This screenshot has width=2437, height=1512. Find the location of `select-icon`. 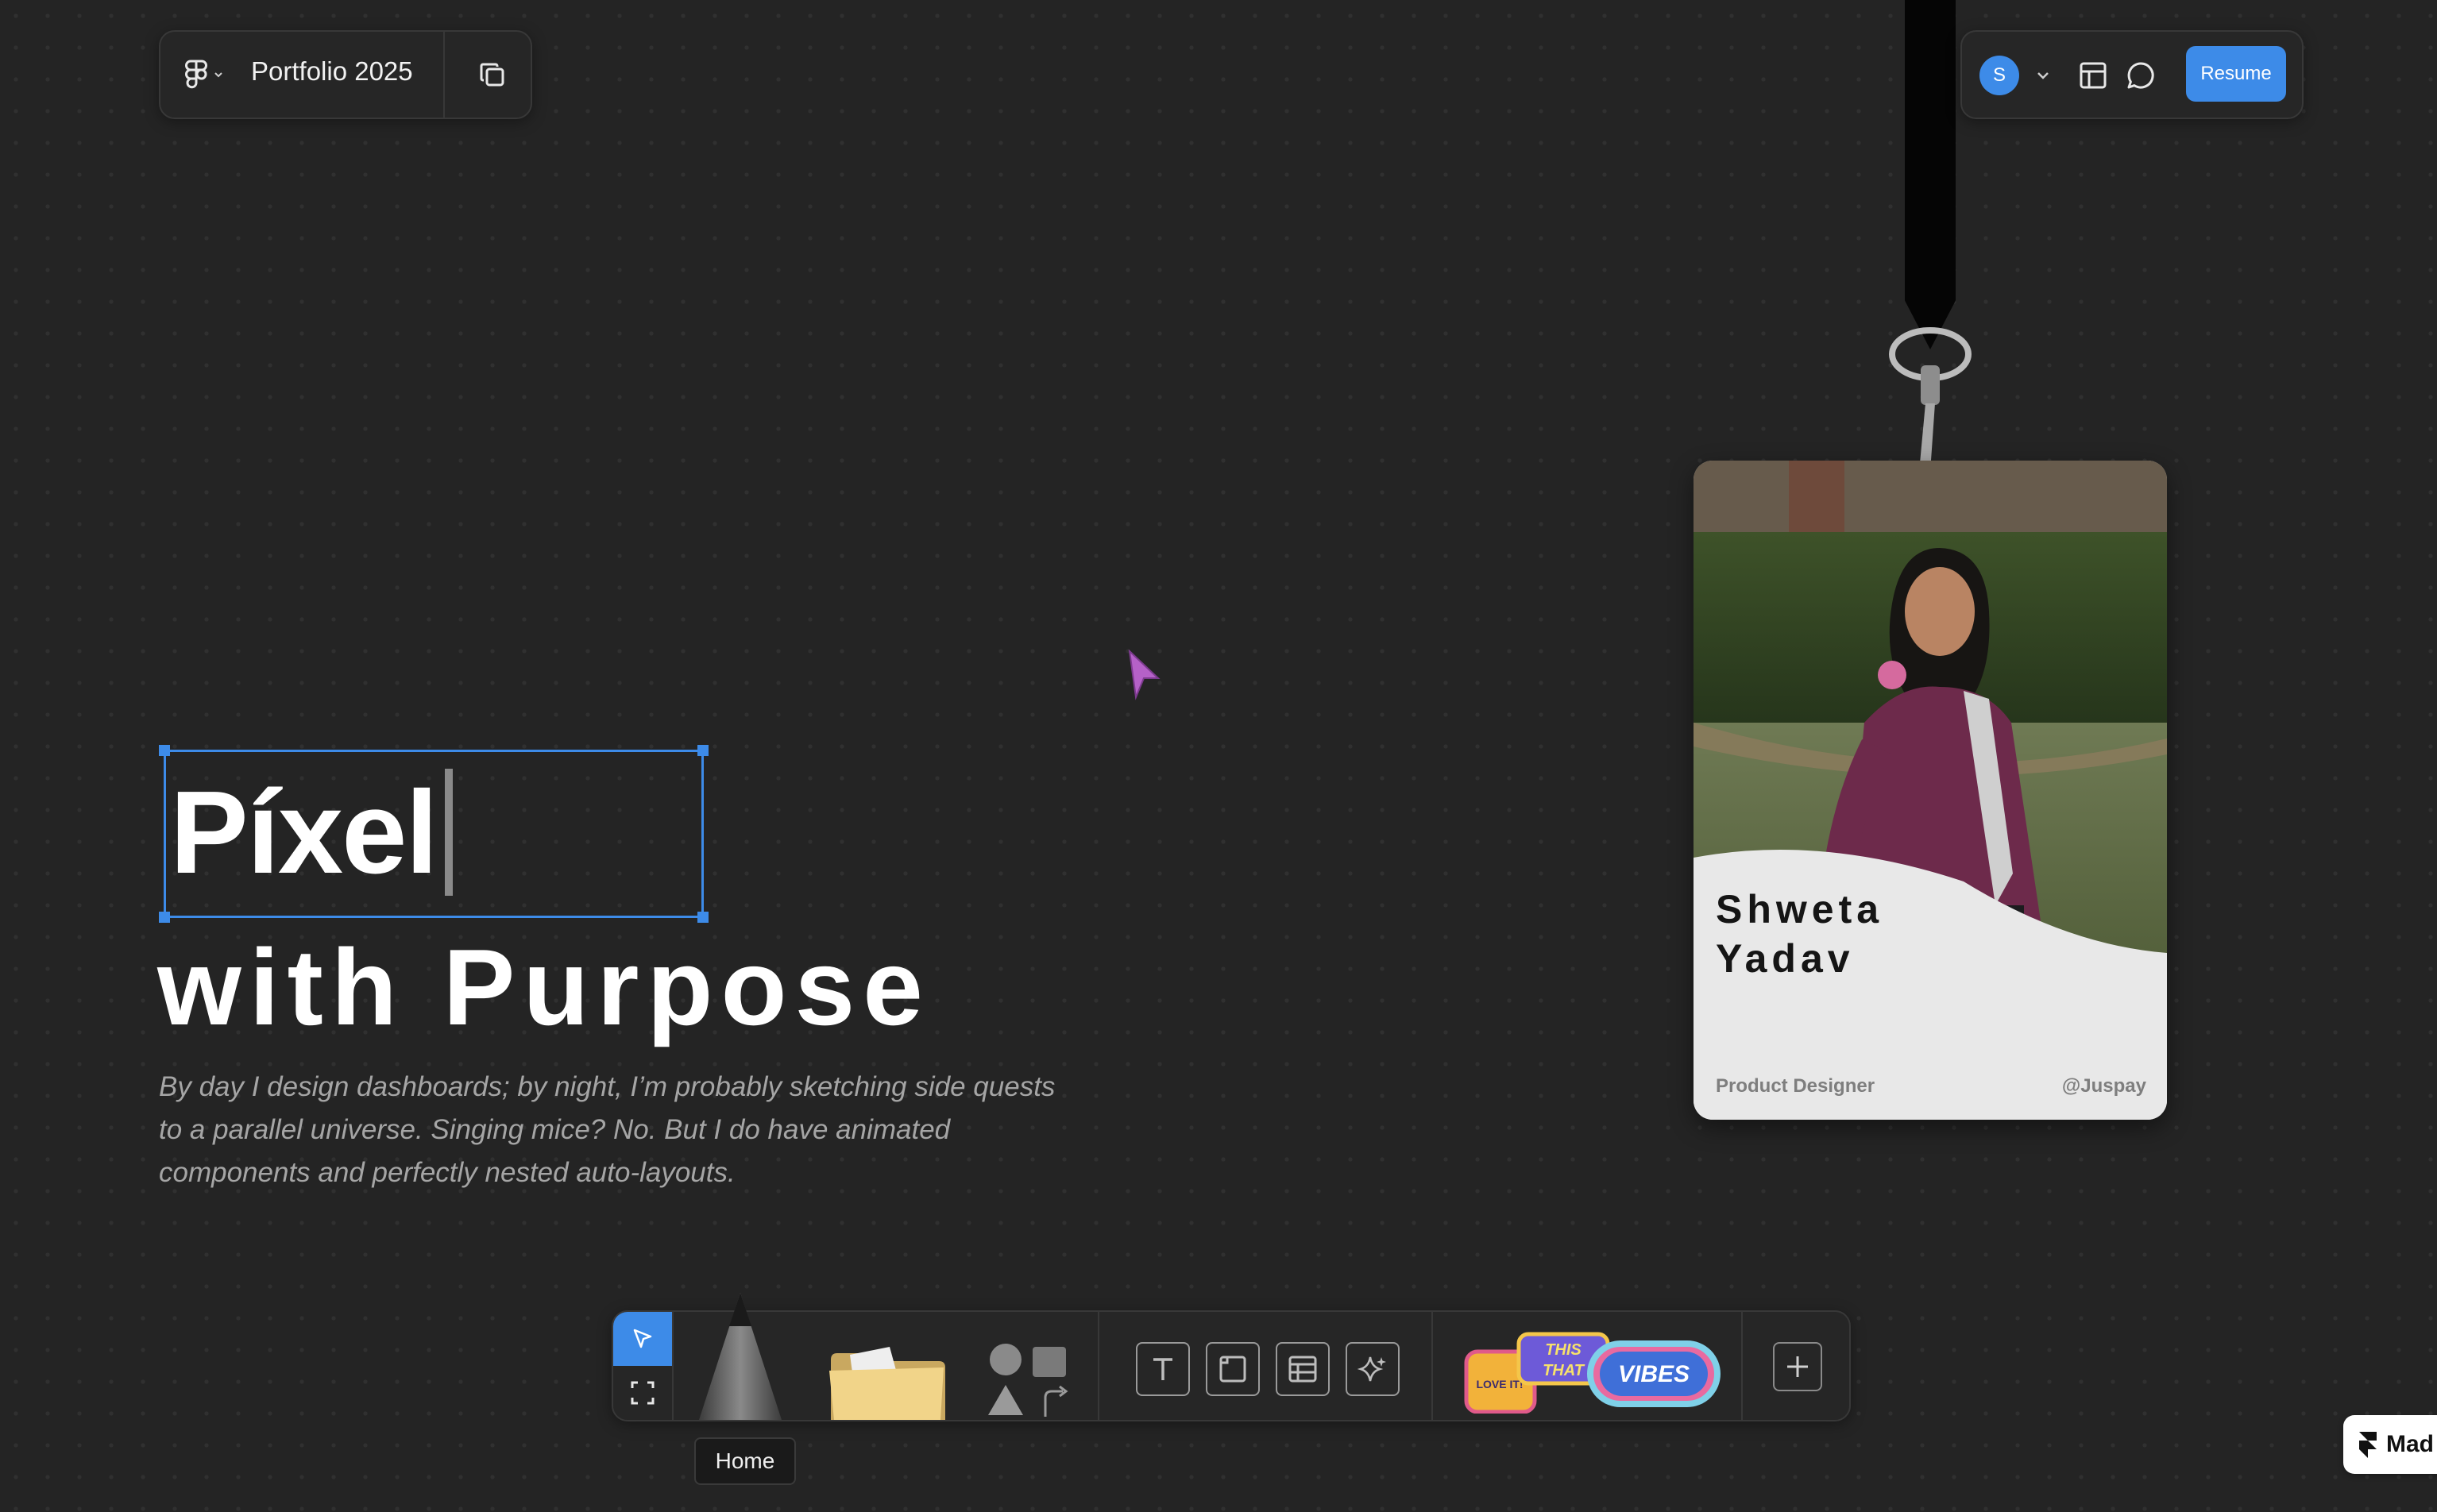

select-icon is located at coordinates (642, 1338).